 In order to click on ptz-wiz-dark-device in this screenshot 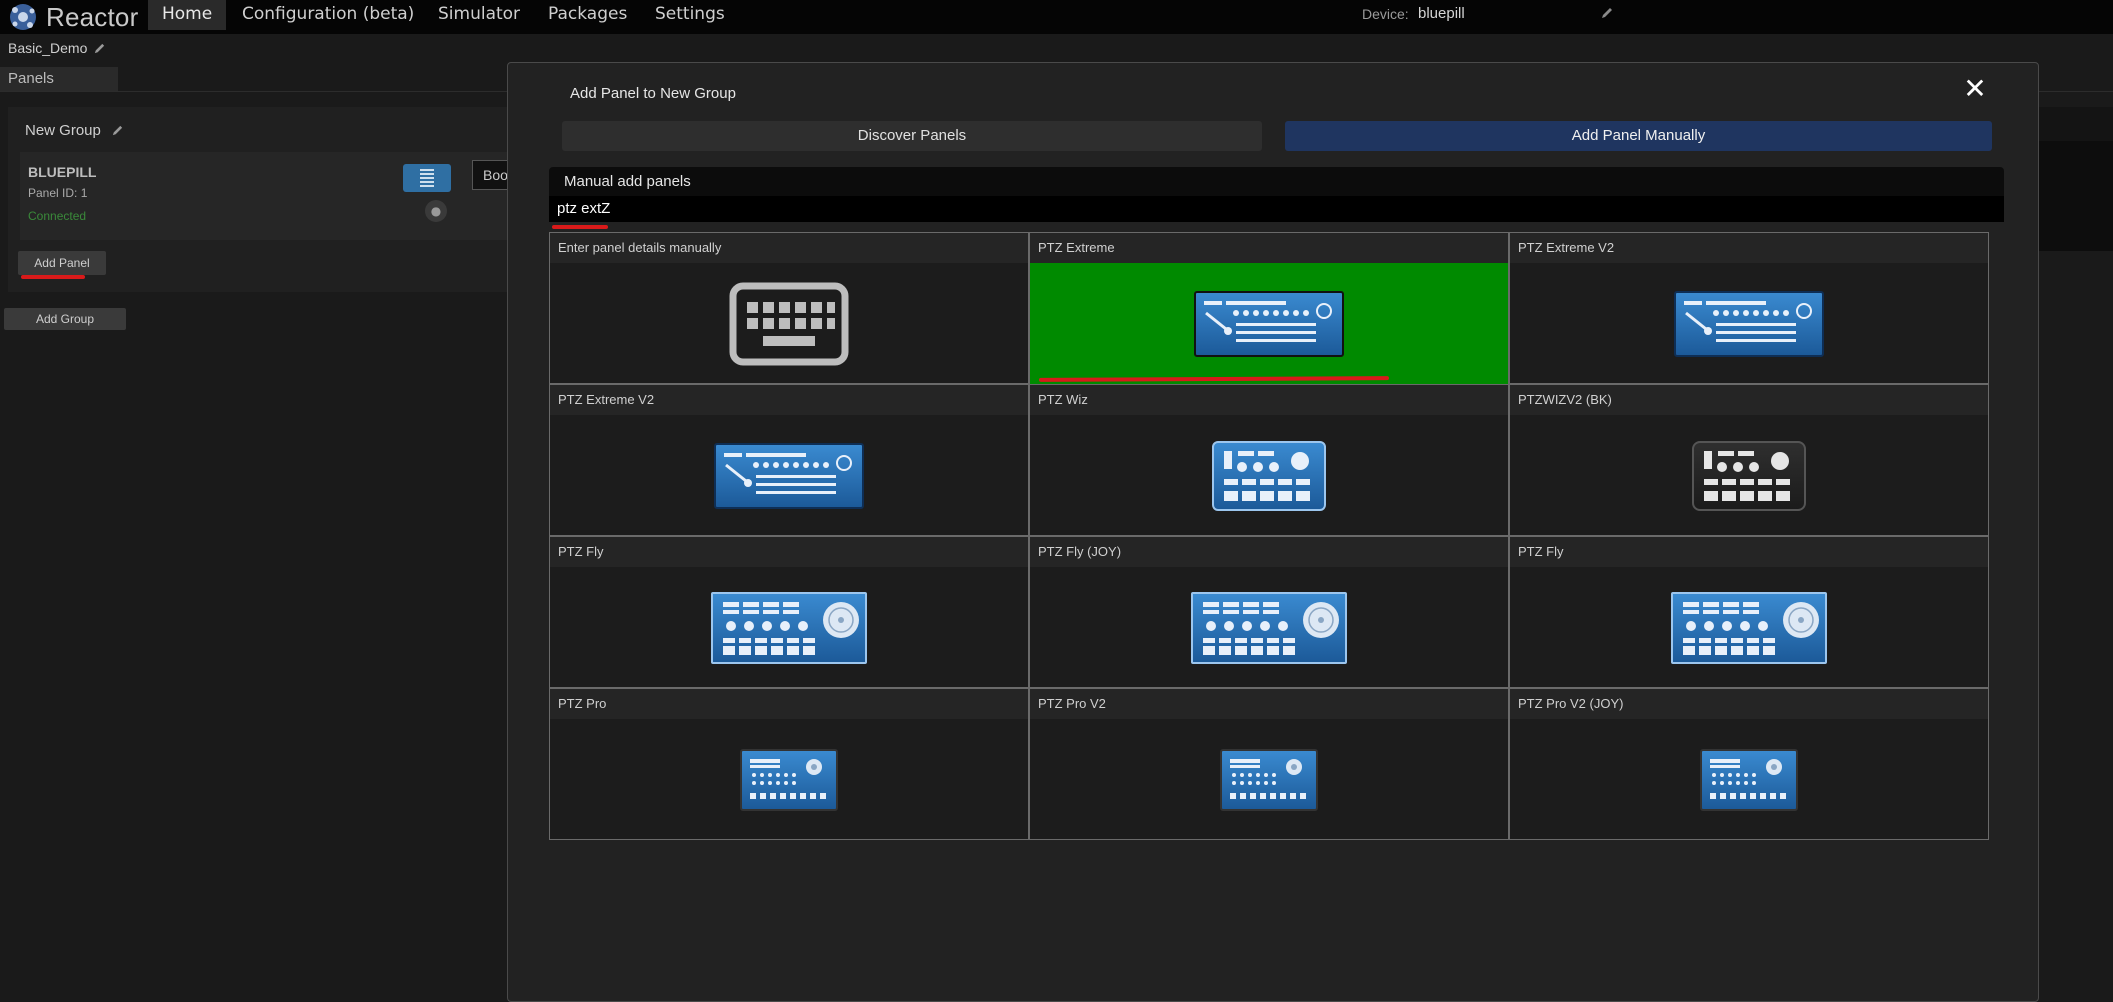, I will do `click(1749, 475)`.